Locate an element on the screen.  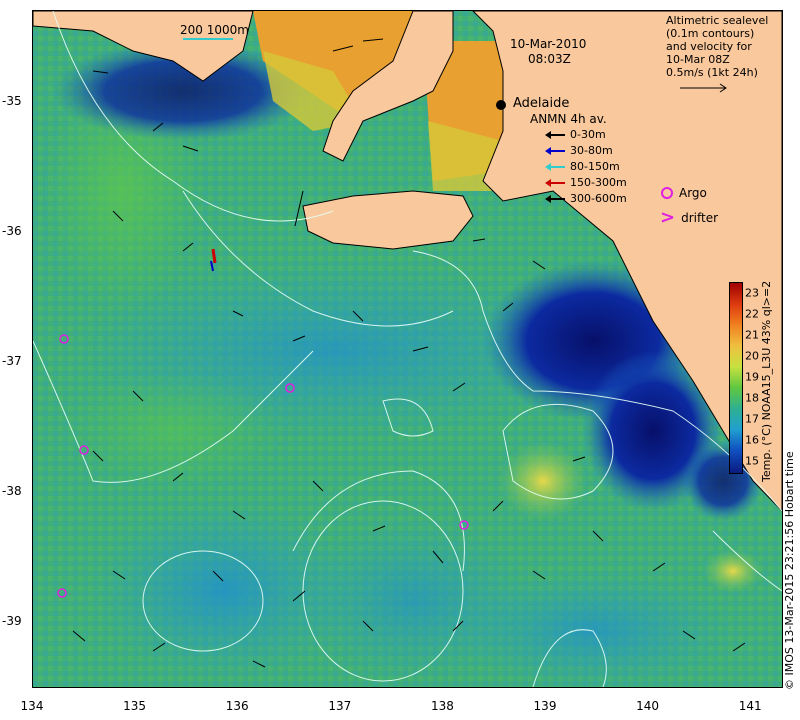
altimetry-note-line: and velocity for is located at coordinates (709, 46).